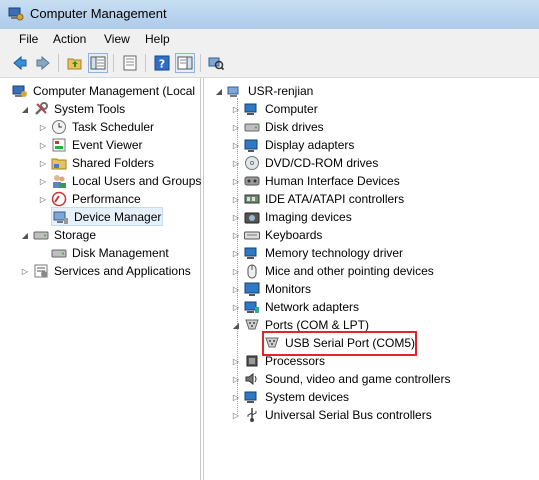 This screenshot has width=539, height=480. I want to click on tree-label: Storage, so click(75, 235).